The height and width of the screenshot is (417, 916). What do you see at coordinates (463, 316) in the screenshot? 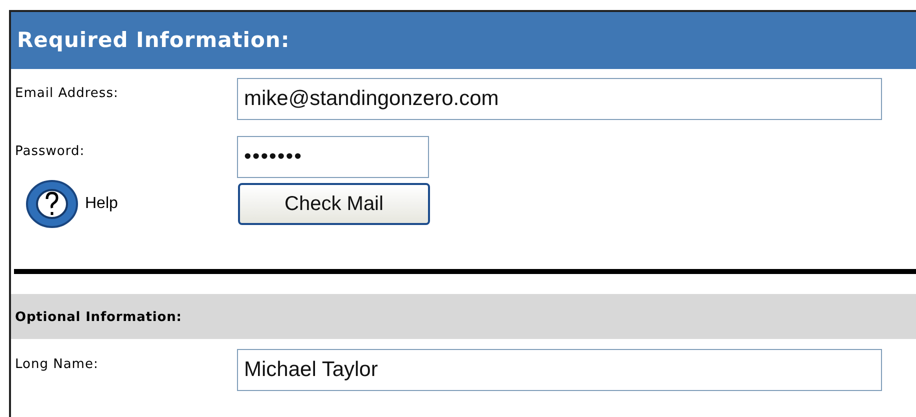
I see `section-header: Optional Information:` at bounding box center [463, 316].